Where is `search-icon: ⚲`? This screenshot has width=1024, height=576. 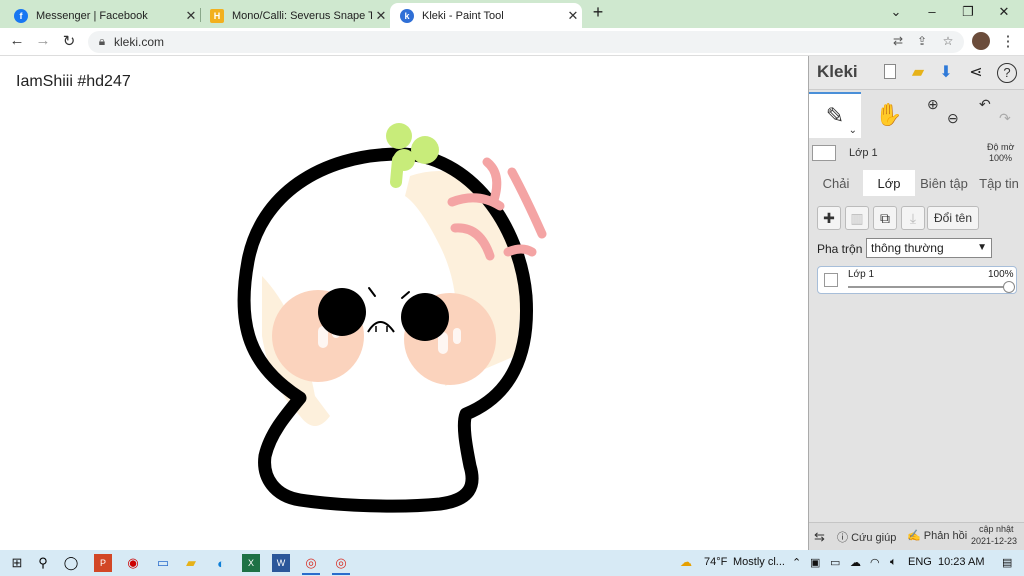
search-icon: ⚲ is located at coordinates (43, 563).